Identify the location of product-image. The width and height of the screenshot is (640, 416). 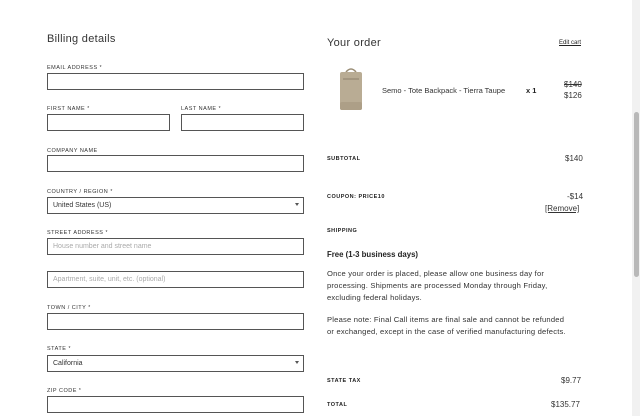
(351, 89).